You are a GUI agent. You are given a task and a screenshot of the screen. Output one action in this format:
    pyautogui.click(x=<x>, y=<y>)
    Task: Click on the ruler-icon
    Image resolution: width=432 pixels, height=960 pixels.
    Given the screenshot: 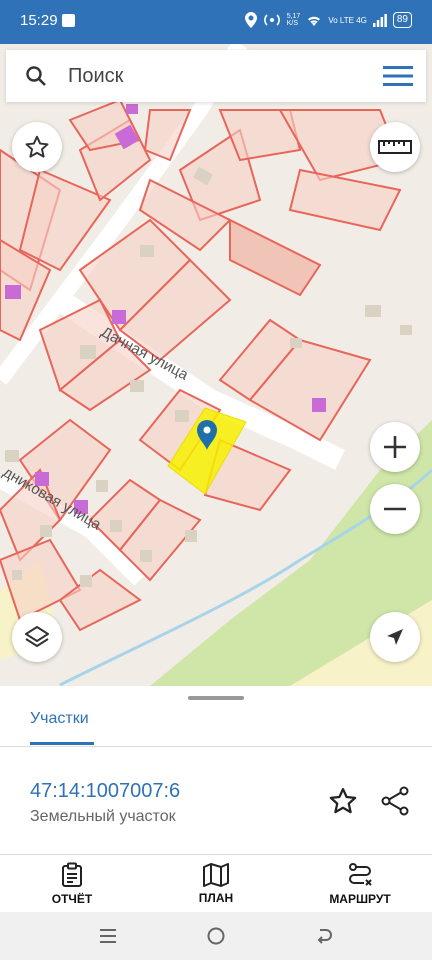 What is the action you would take?
    pyautogui.click(x=395, y=147)
    